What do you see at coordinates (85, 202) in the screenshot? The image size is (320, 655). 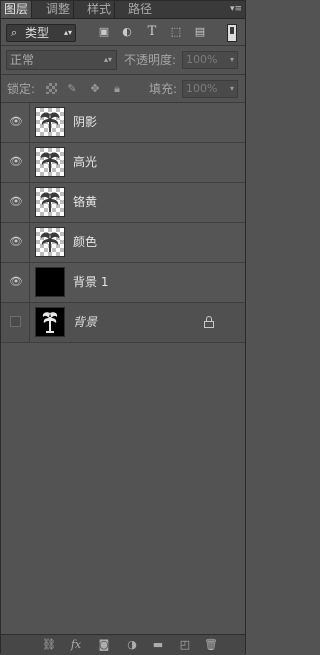 I see `layer-name: 铬黄` at bounding box center [85, 202].